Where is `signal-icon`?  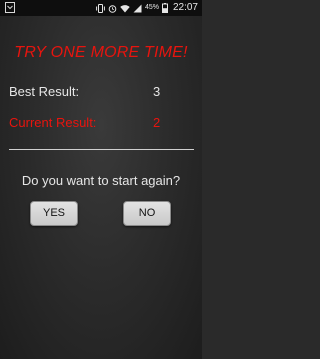 signal-icon is located at coordinates (137, 8).